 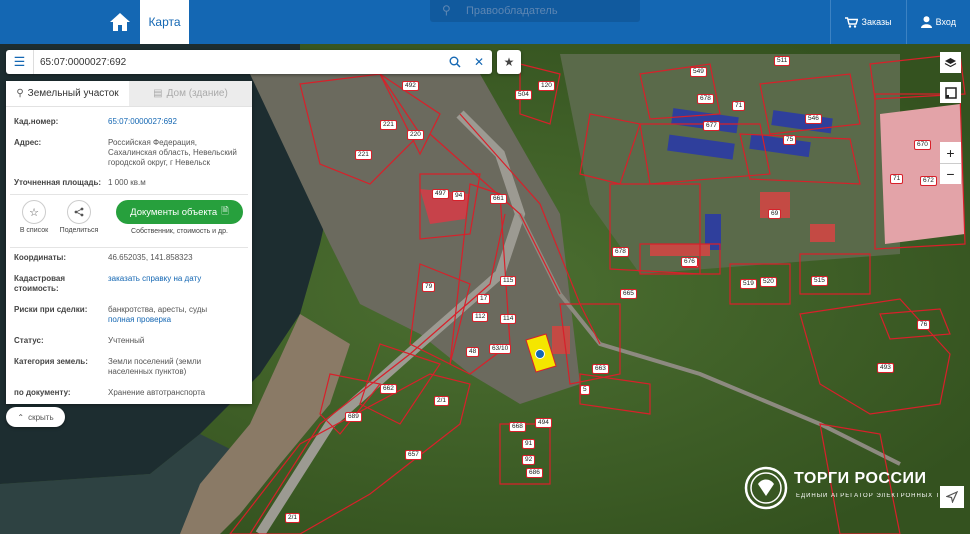 What do you see at coordinates (455, 62) in the screenshot?
I see `search-icon` at bounding box center [455, 62].